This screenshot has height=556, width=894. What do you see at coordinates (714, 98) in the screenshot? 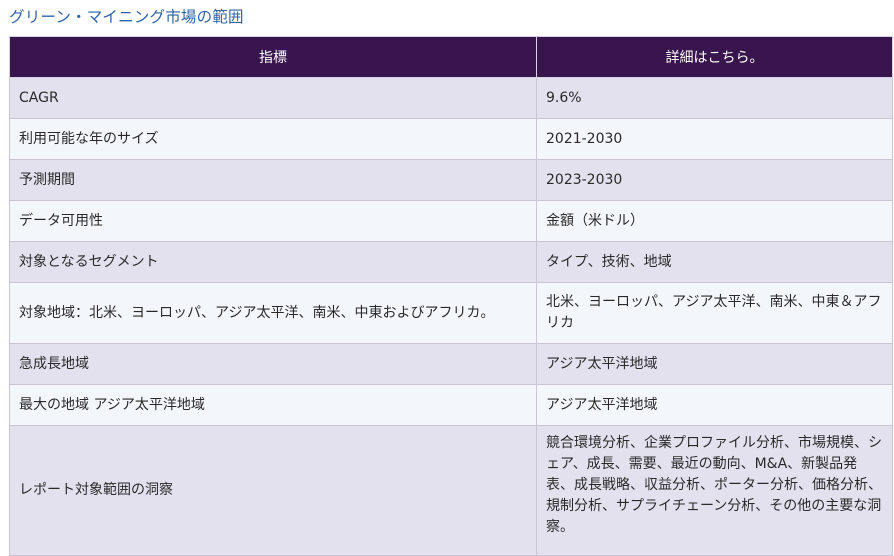
I see `row-value: 9.6%` at bounding box center [714, 98].